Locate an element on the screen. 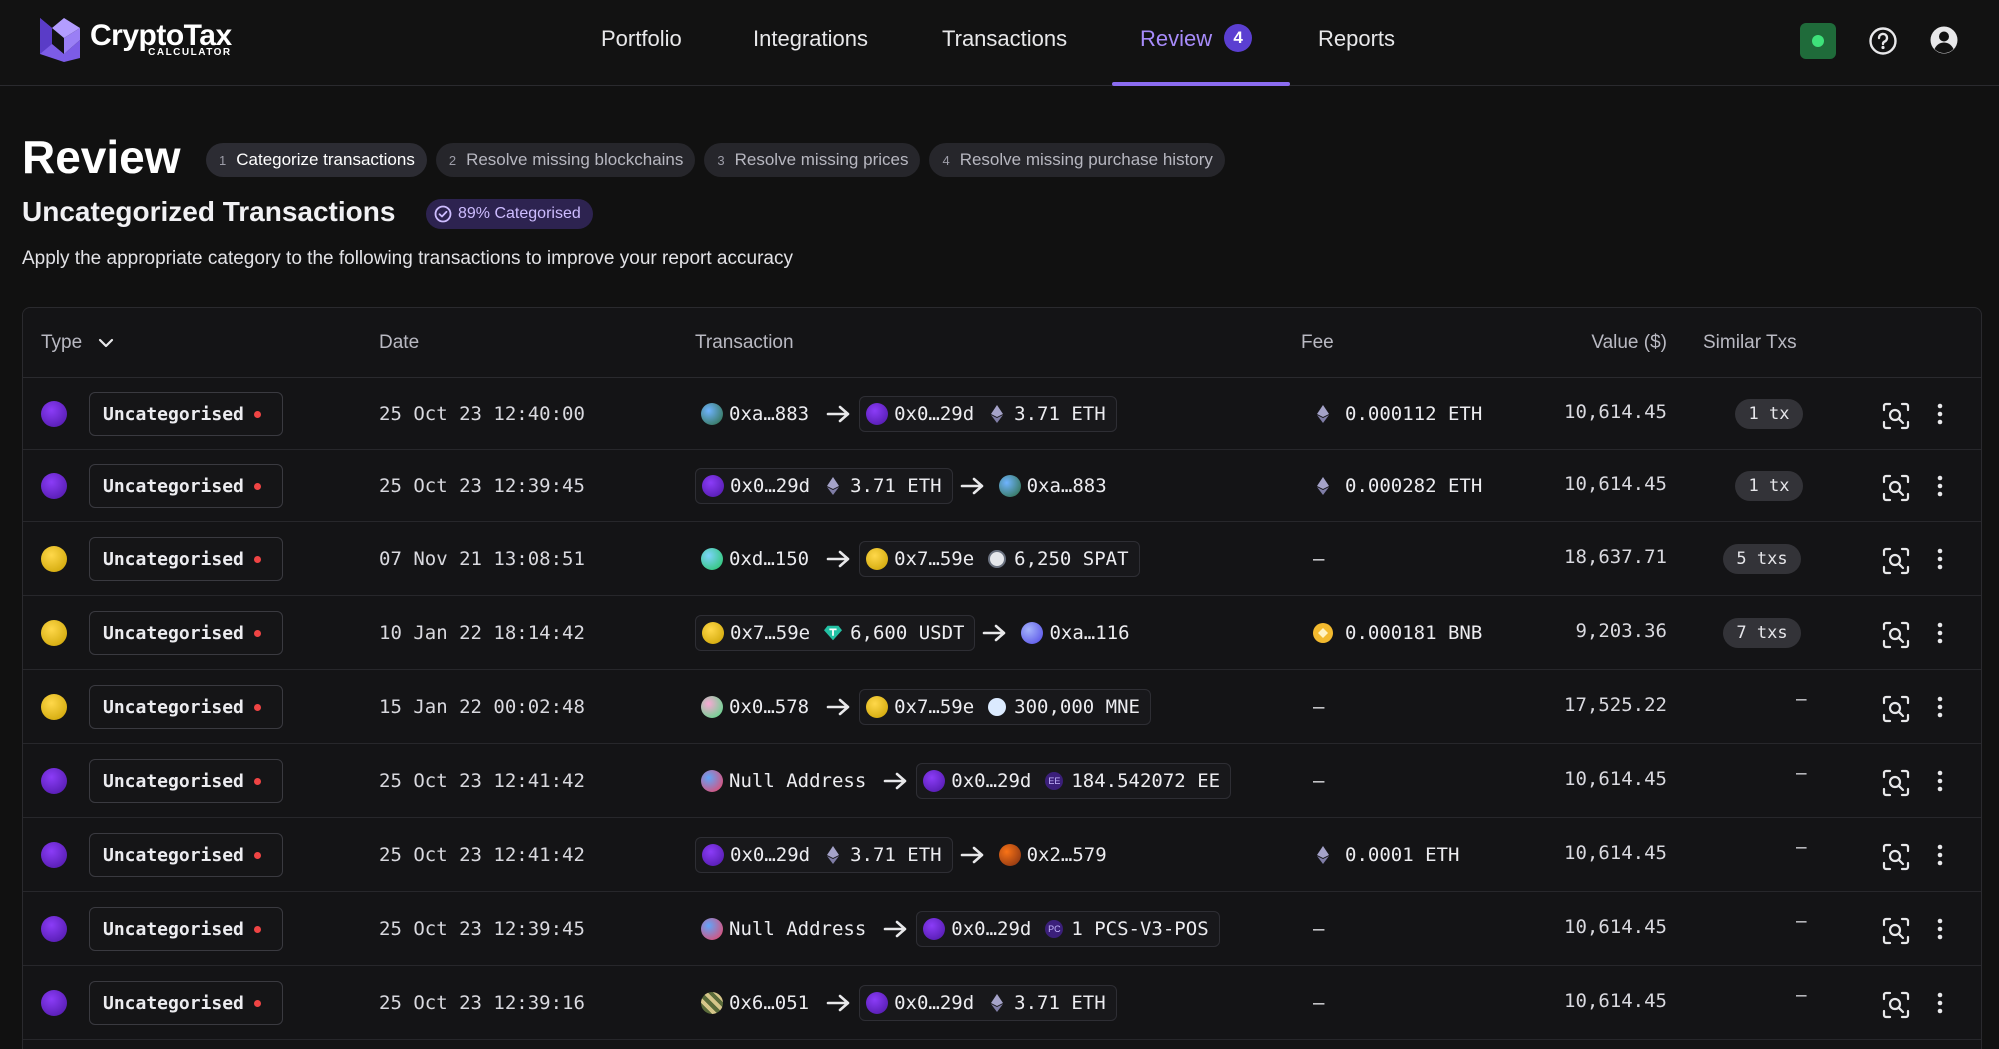 Image resolution: width=1999 pixels, height=1049 pixels. address-chip: 0x0…29d EE 184.542072 EE is located at coordinates (1074, 781).